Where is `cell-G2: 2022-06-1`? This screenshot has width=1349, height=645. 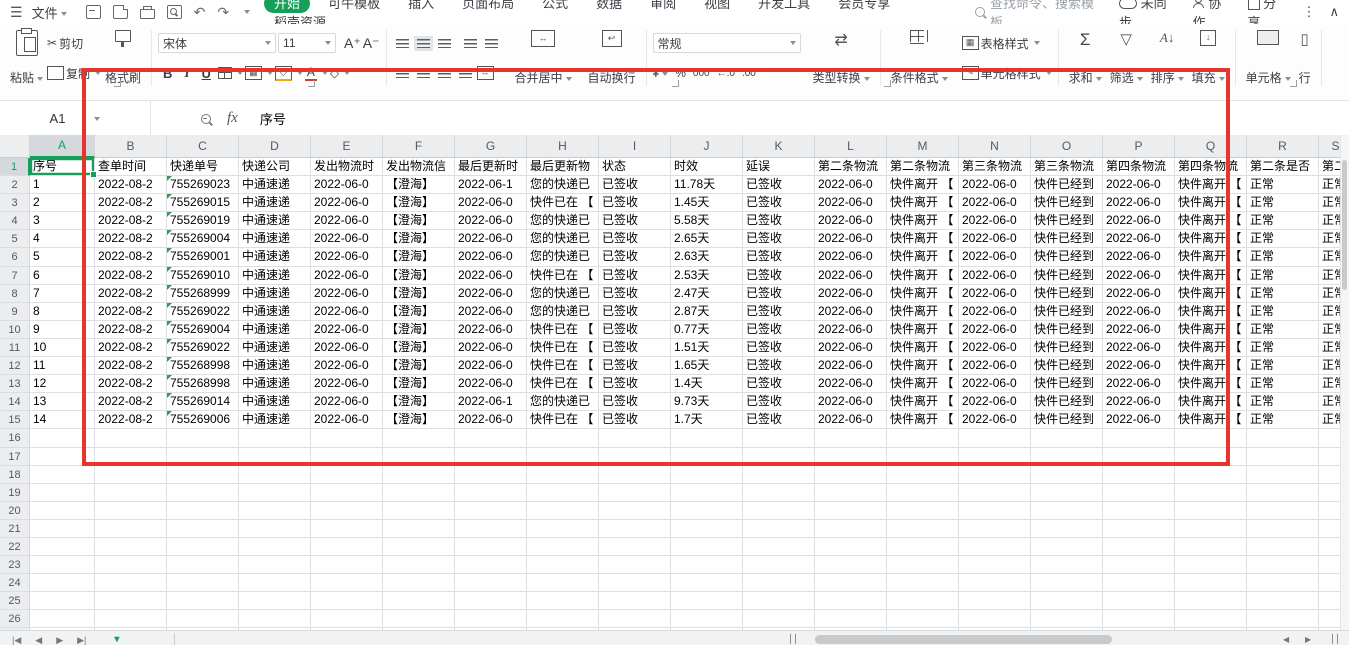 cell-G2: 2022-06-1 is located at coordinates (491, 185).